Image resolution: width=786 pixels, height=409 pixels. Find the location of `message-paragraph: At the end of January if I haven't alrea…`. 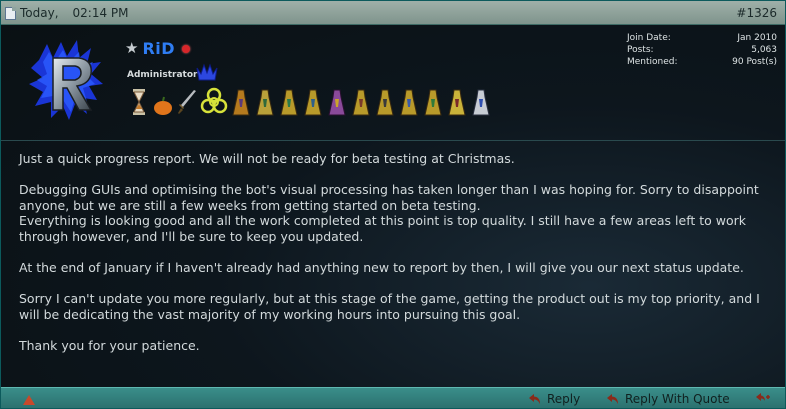

message-paragraph: At the end of January if I haven't alrea… is located at coordinates (381, 268).